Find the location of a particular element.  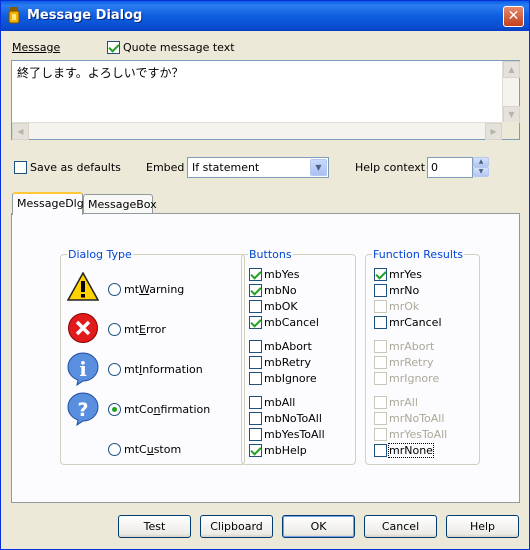

mbyes-label: mbYes is located at coordinates (281, 274).